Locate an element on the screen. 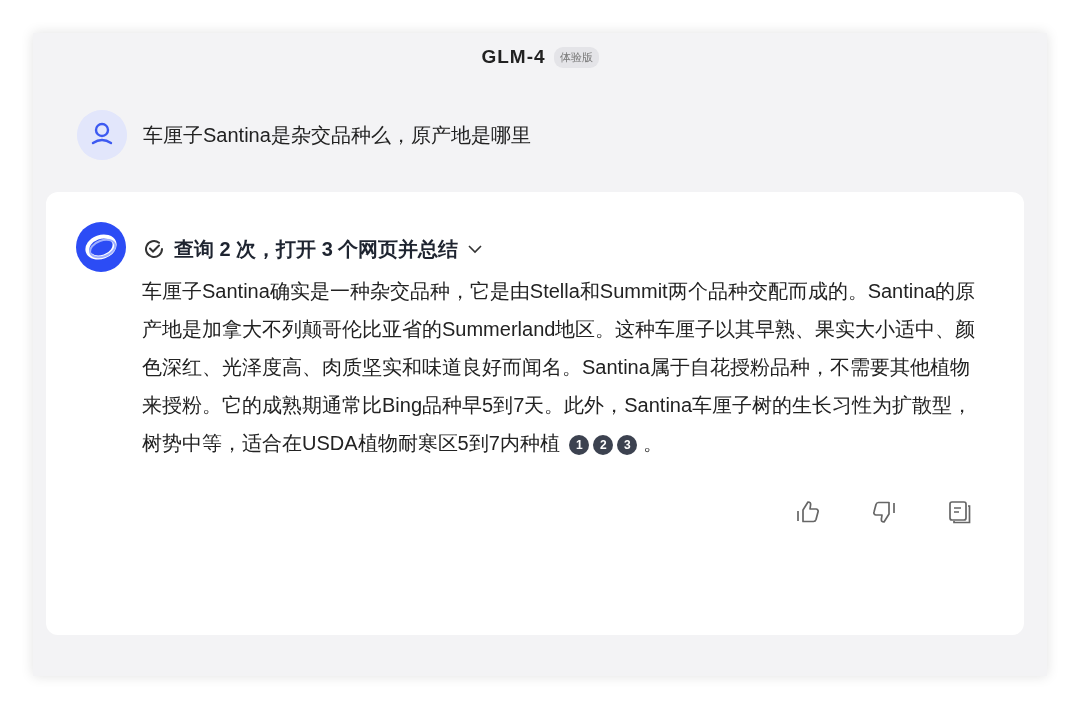 Image resolution: width=1080 pixels, height=710 pixels. ring-logo-icon is located at coordinates (101, 246).